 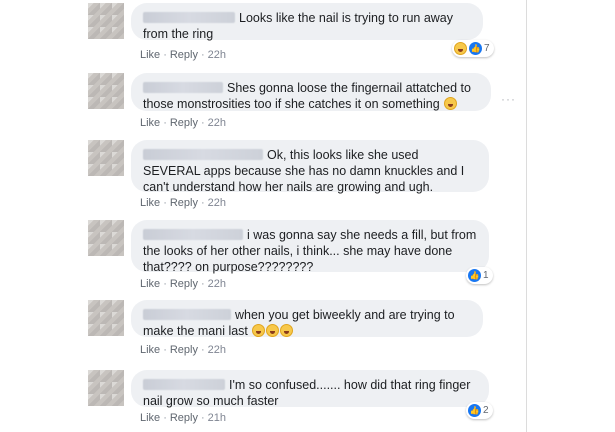 I want to click on reaction-summary: 👍 1, so click(x=479, y=275).